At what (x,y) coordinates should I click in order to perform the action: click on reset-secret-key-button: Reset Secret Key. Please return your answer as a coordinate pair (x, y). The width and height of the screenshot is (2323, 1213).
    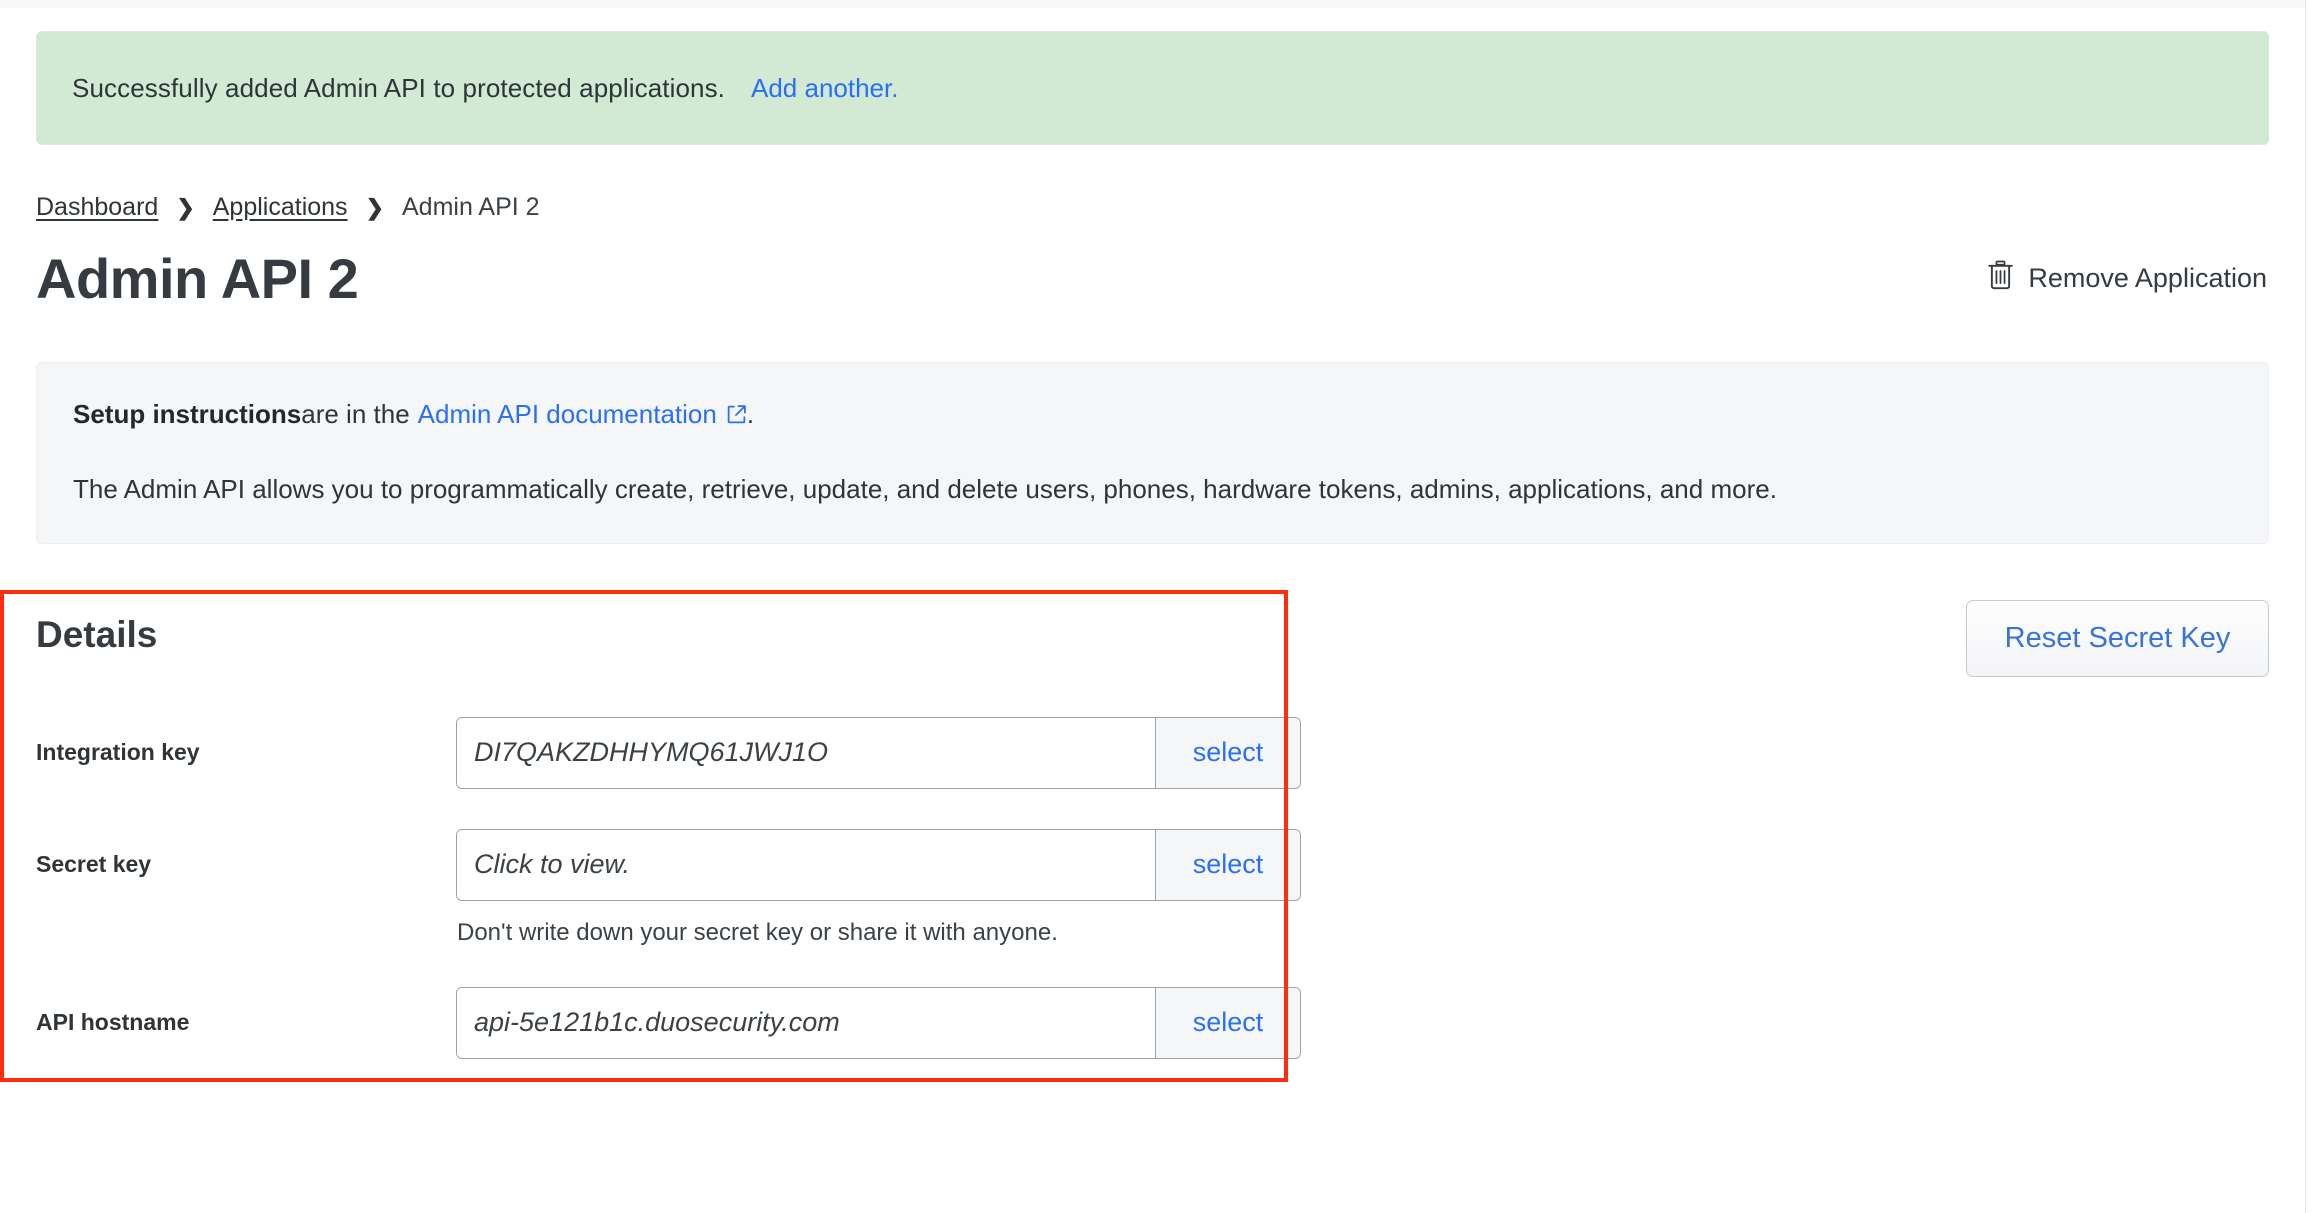
    Looking at the image, I should click on (2117, 638).